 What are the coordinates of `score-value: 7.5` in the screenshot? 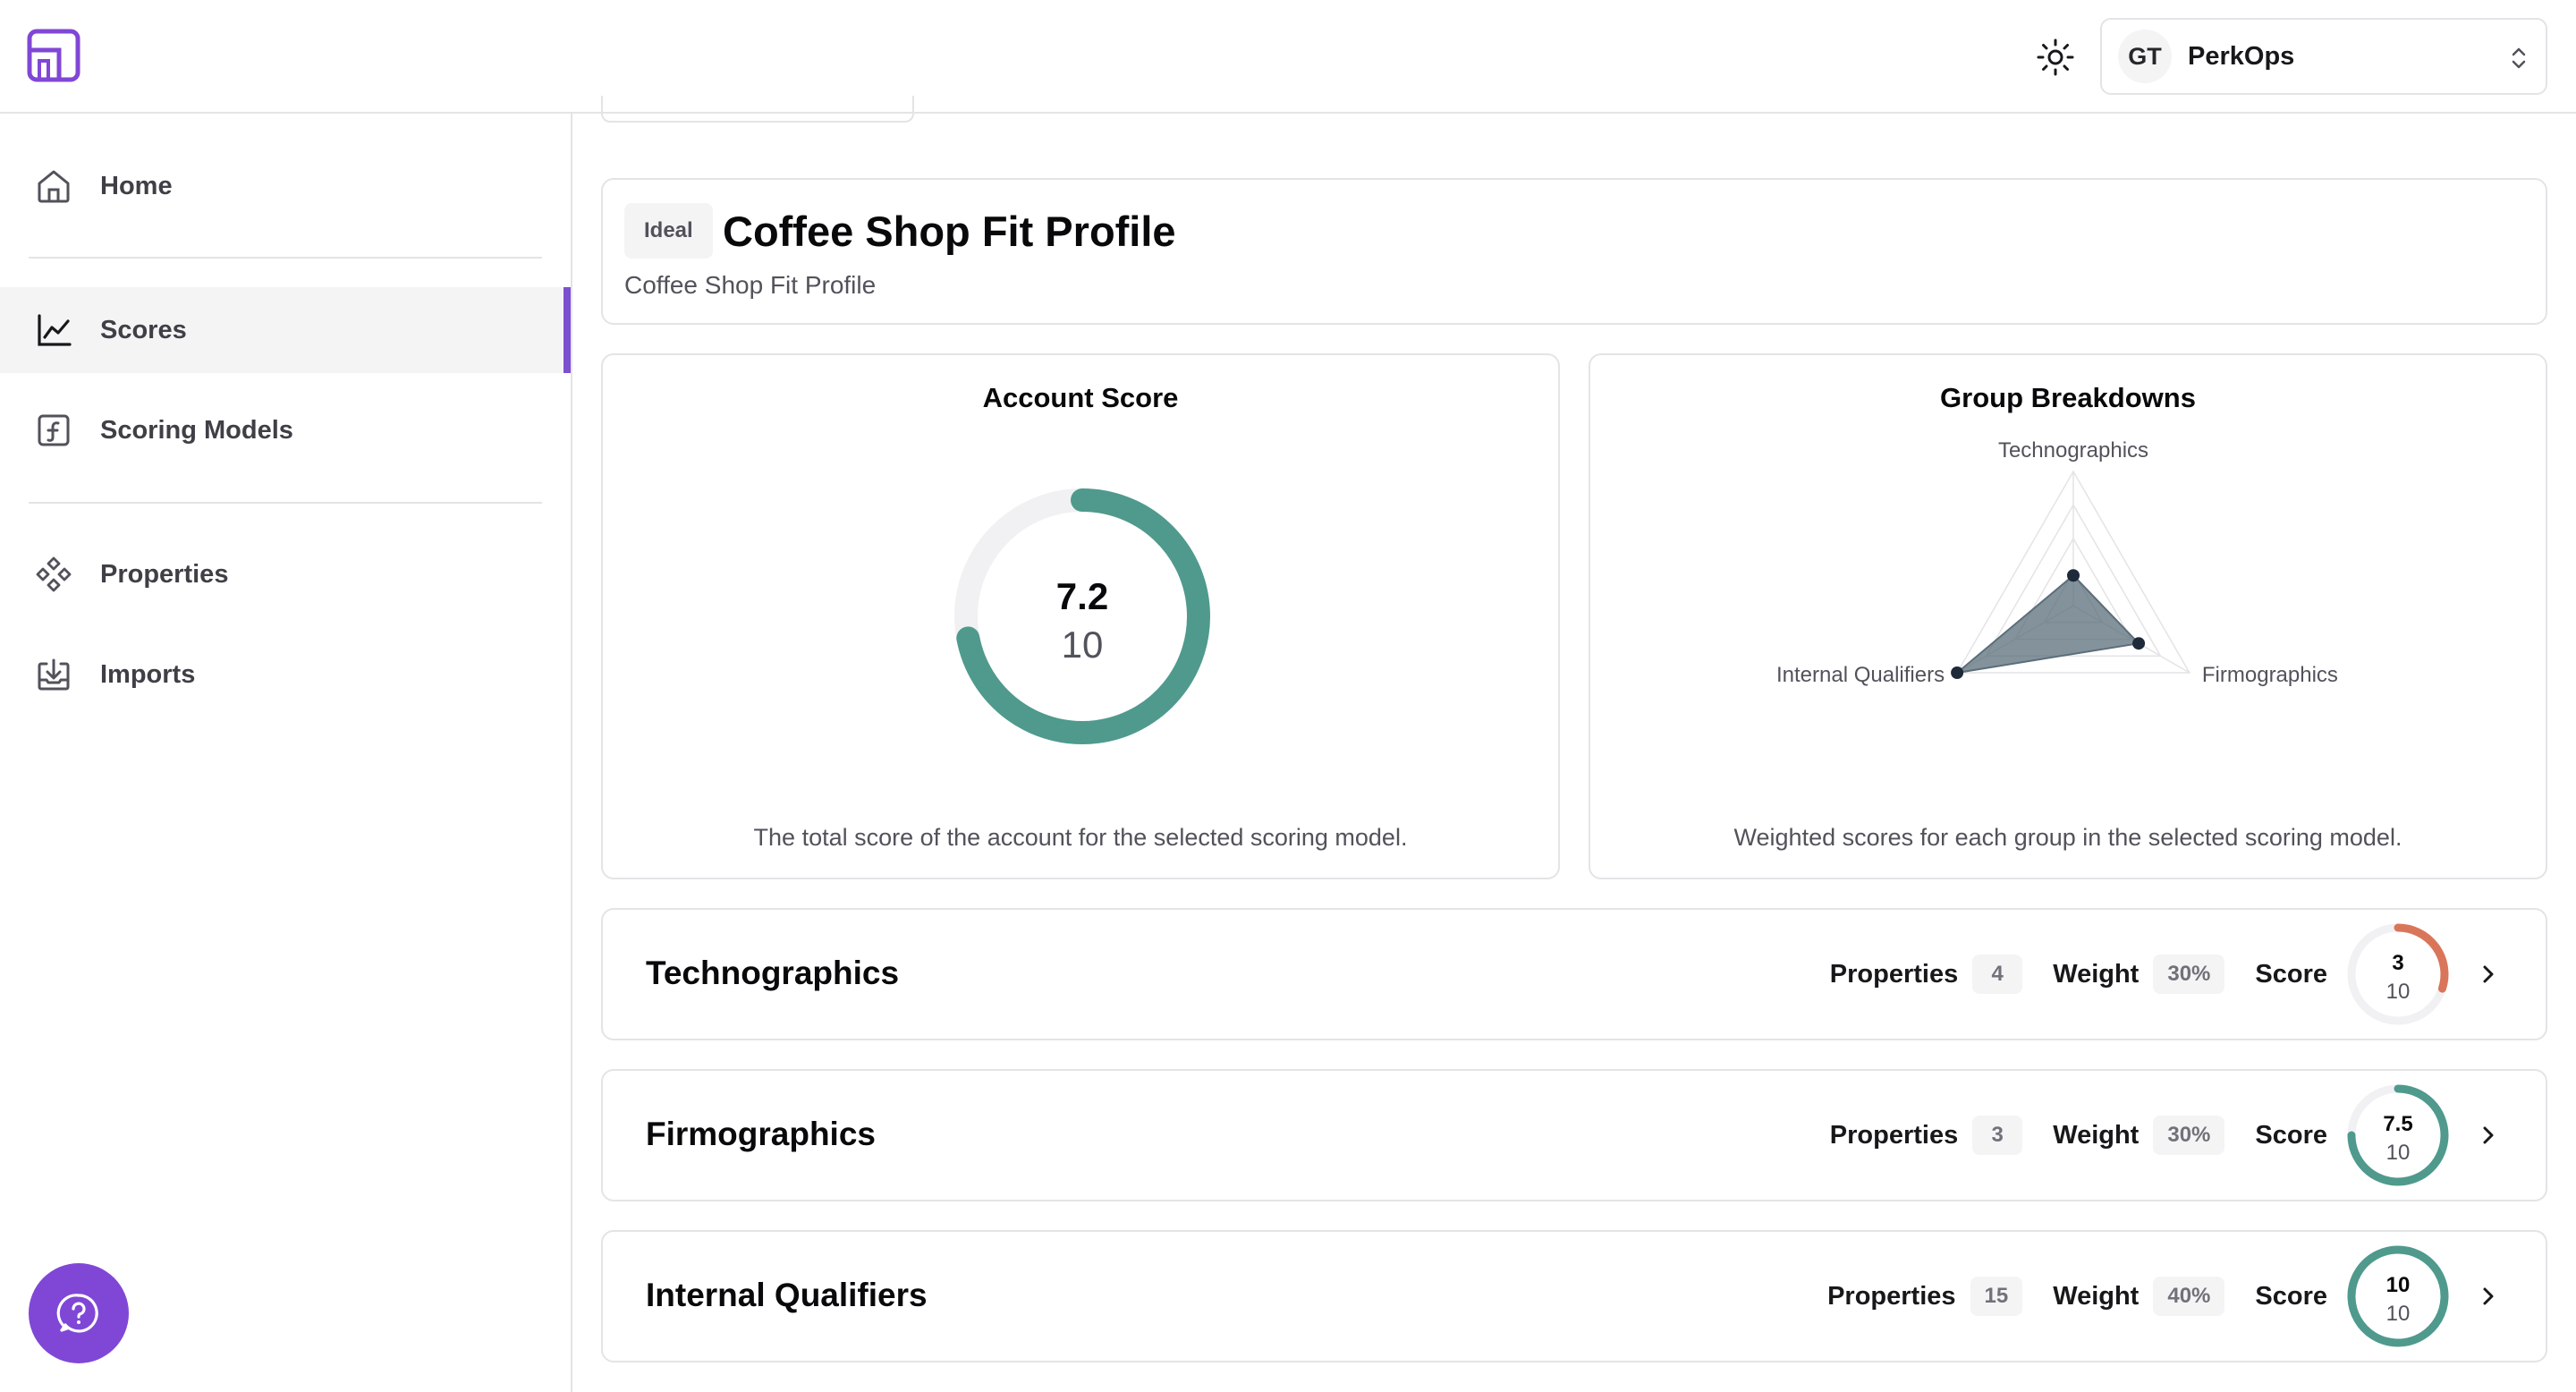 It's located at (2397, 1124).